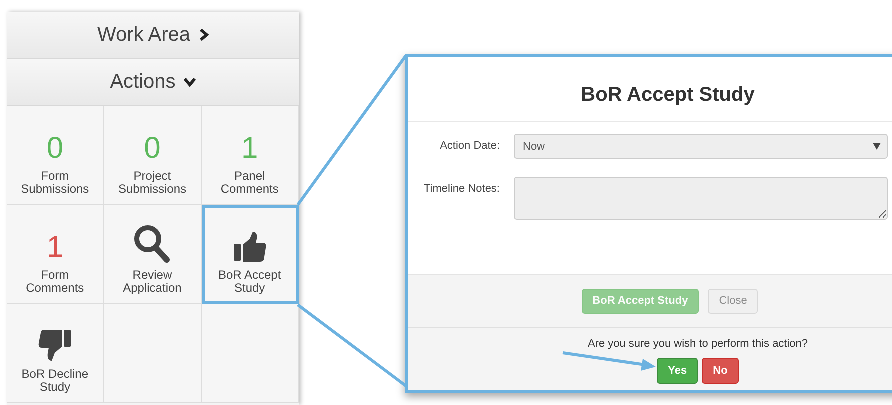 The image size is (892, 405). What do you see at coordinates (650, 95) in the screenshot?
I see `dialog-title: BoR Accept Study` at bounding box center [650, 95].